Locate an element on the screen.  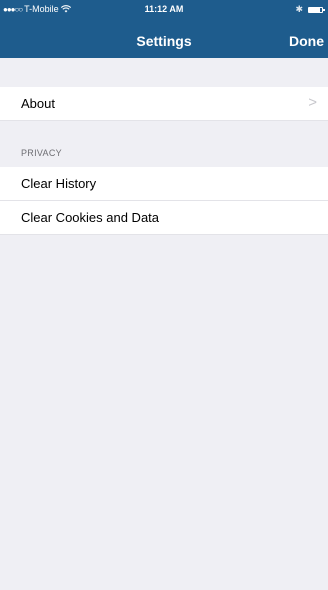
status-right: ✱ is located at coordinates (310, 9).